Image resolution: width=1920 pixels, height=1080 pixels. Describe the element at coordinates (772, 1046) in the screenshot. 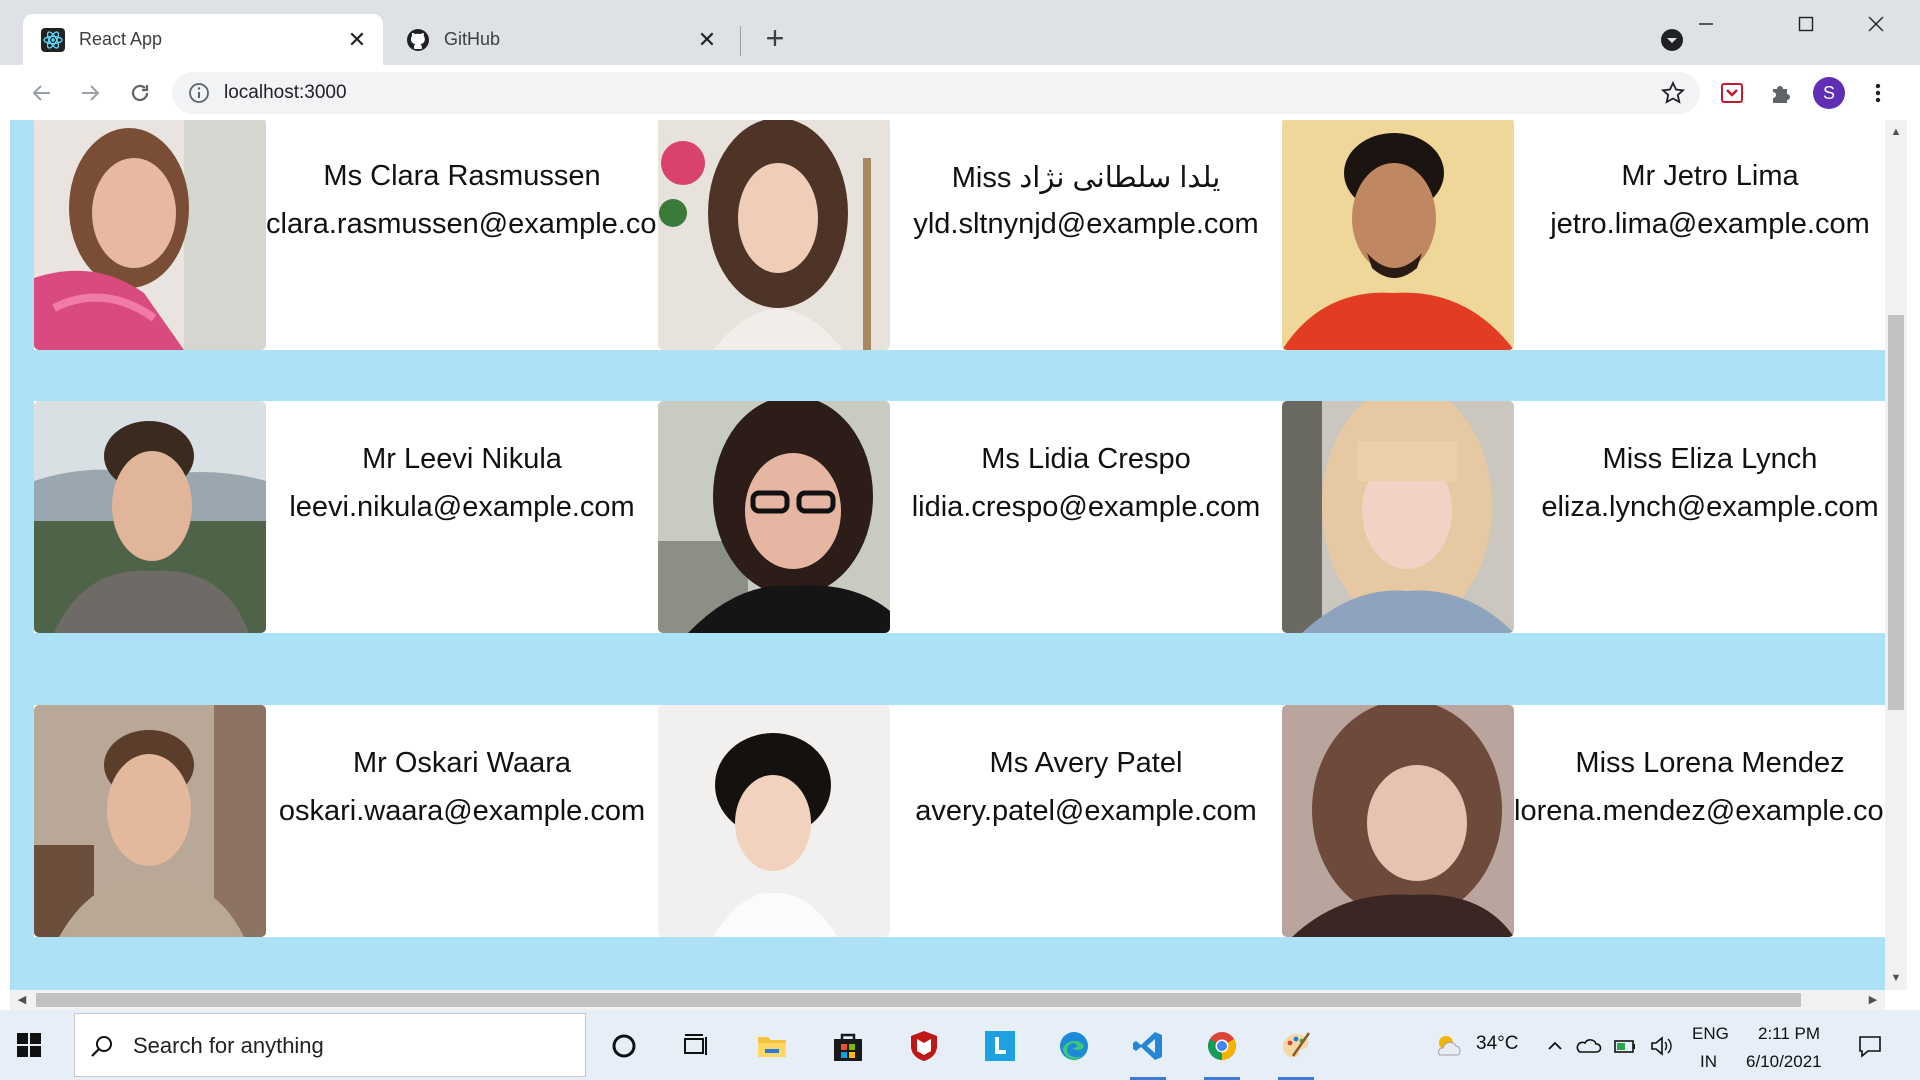

I see `file-explorer-icon` at that location.